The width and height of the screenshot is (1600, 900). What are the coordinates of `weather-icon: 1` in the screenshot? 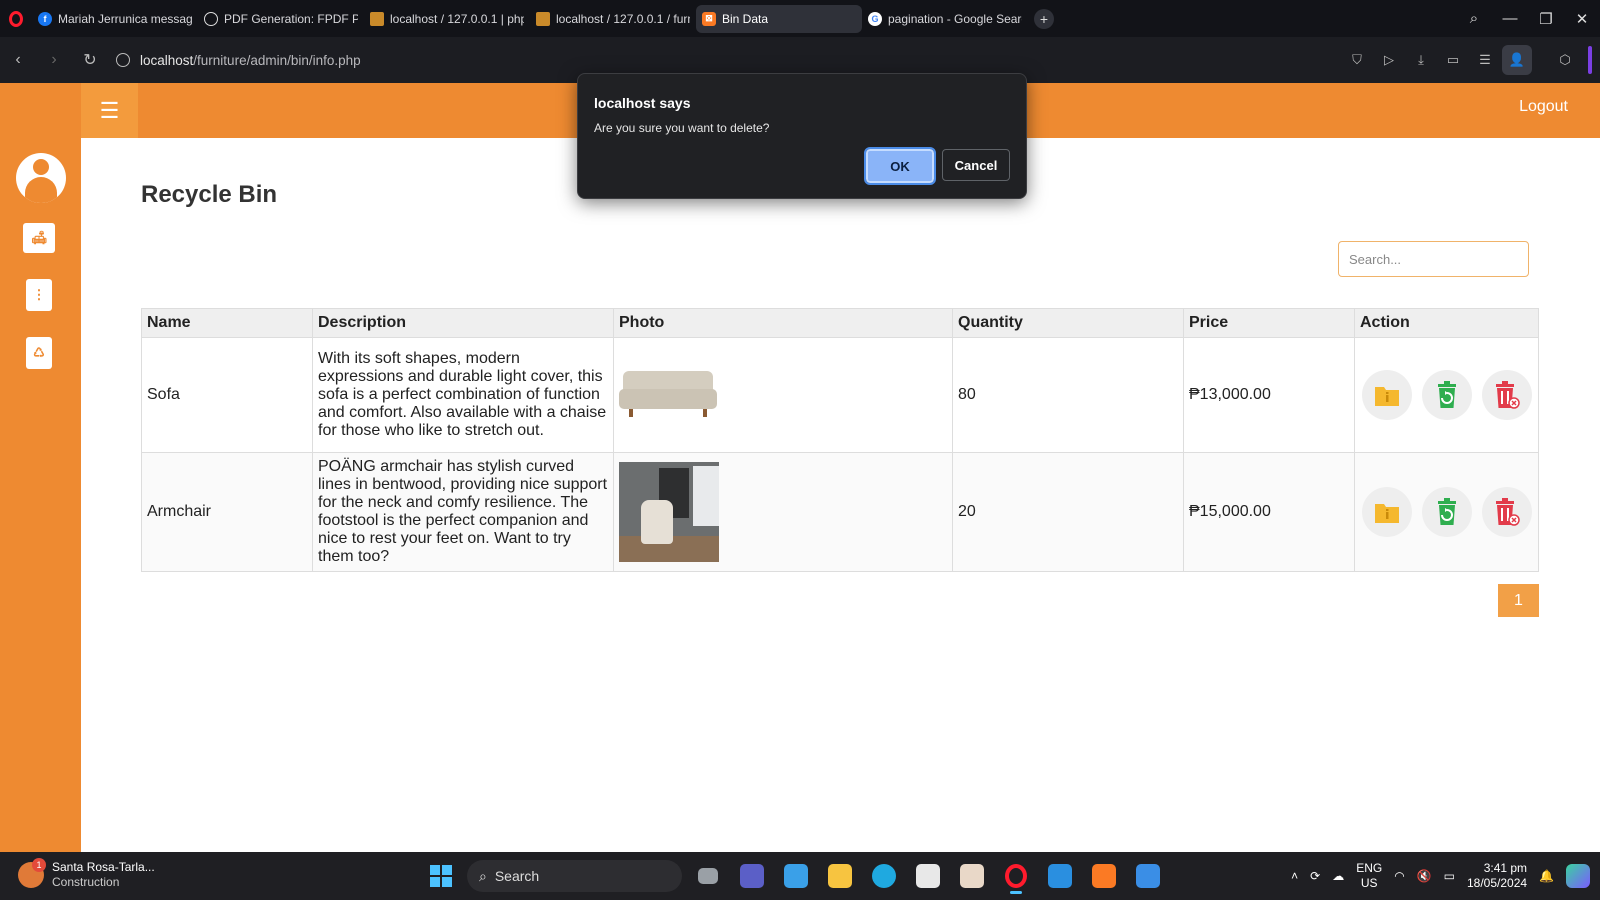 It's located at (32, 873).